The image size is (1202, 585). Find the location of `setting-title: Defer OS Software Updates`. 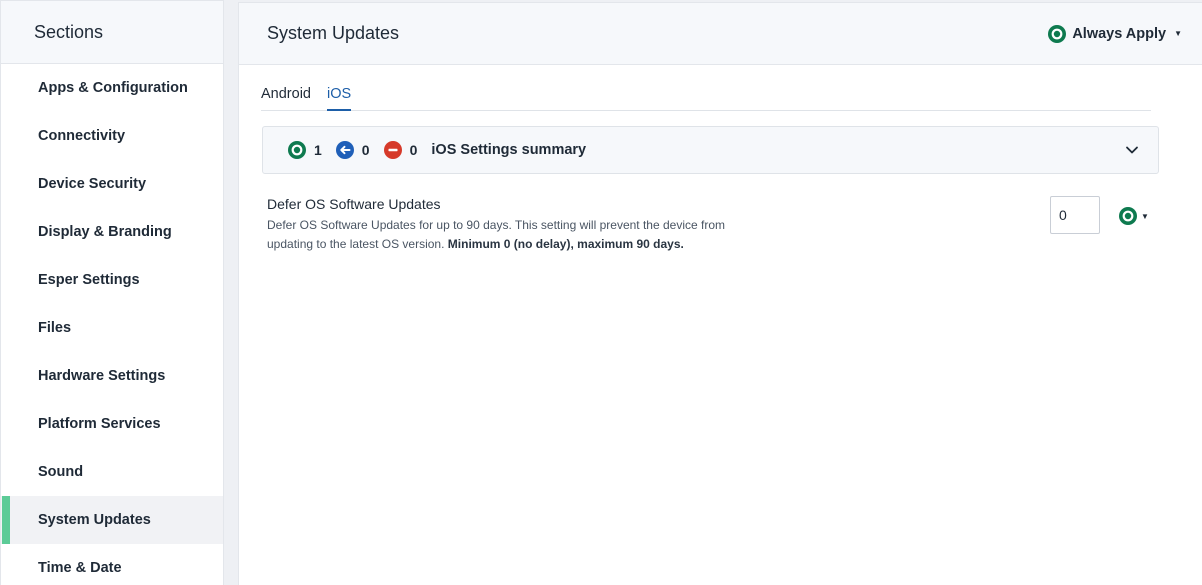

setting-title: Defer OS Software Updates is located at coordinates (354, 204).